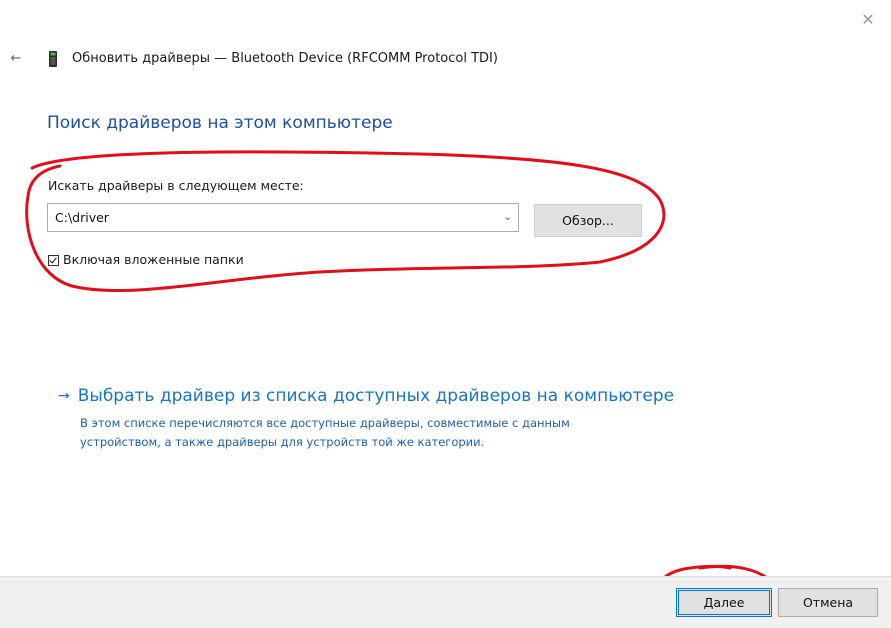 Image resolution: width=891 pixels, height=628 pixels. What do you see at coordinates (53, 260) in the screenshot?
I see `include-subfolders-checkbox` at bounding box center [53, 260].